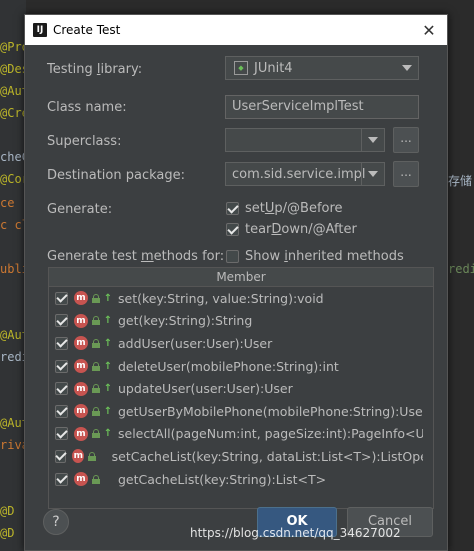 The height and width of the screenshot is (551, 474). I want to click on testing-library-value: JUnit4, so click(273, 68).